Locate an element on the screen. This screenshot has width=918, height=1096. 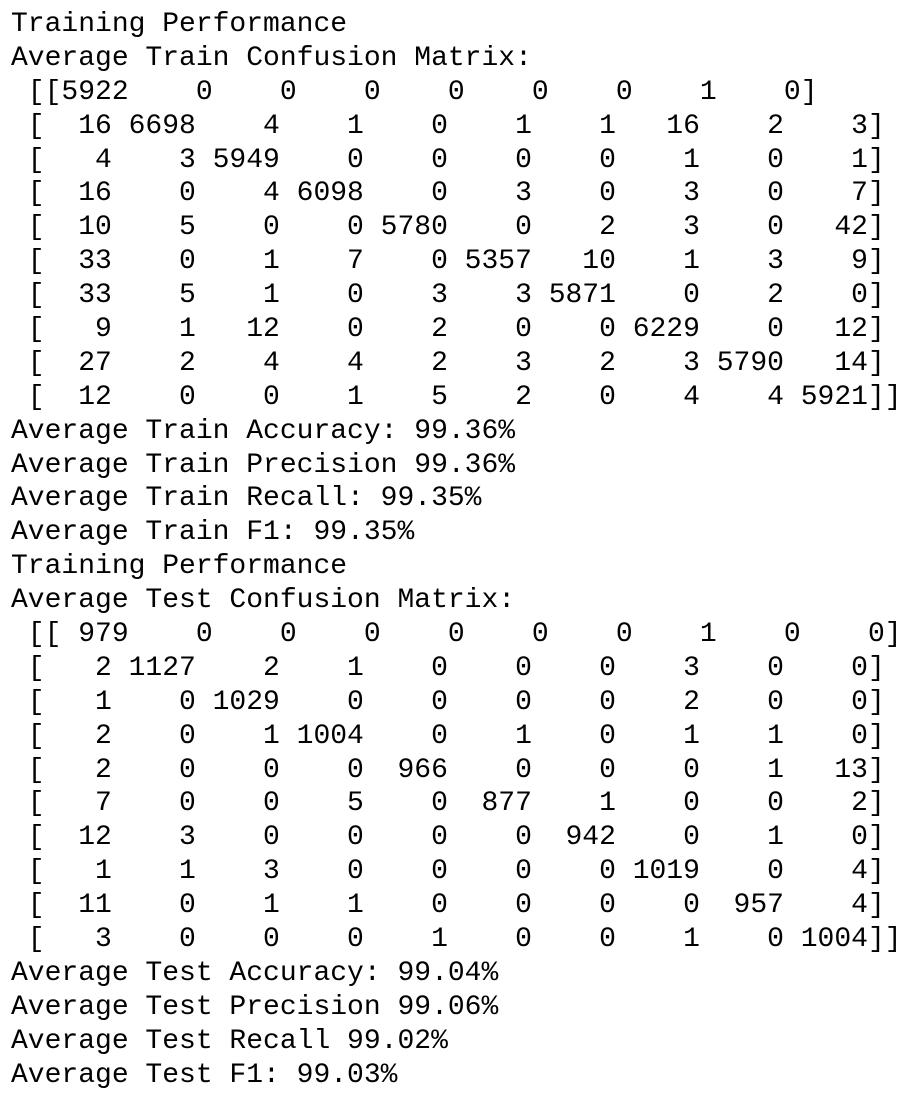
test-recall: Average Test Recall 99.02% is located at coordinates (229, 1041).